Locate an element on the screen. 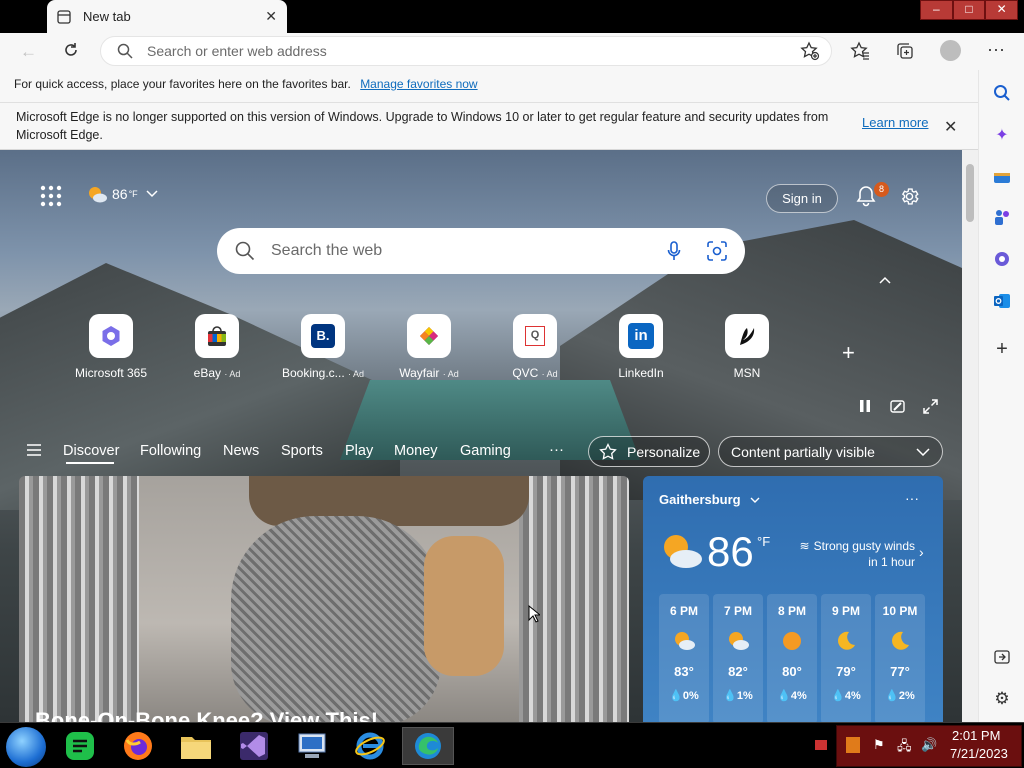  collapse-tiles-chevron-icon is located at coordinates (885, 280).